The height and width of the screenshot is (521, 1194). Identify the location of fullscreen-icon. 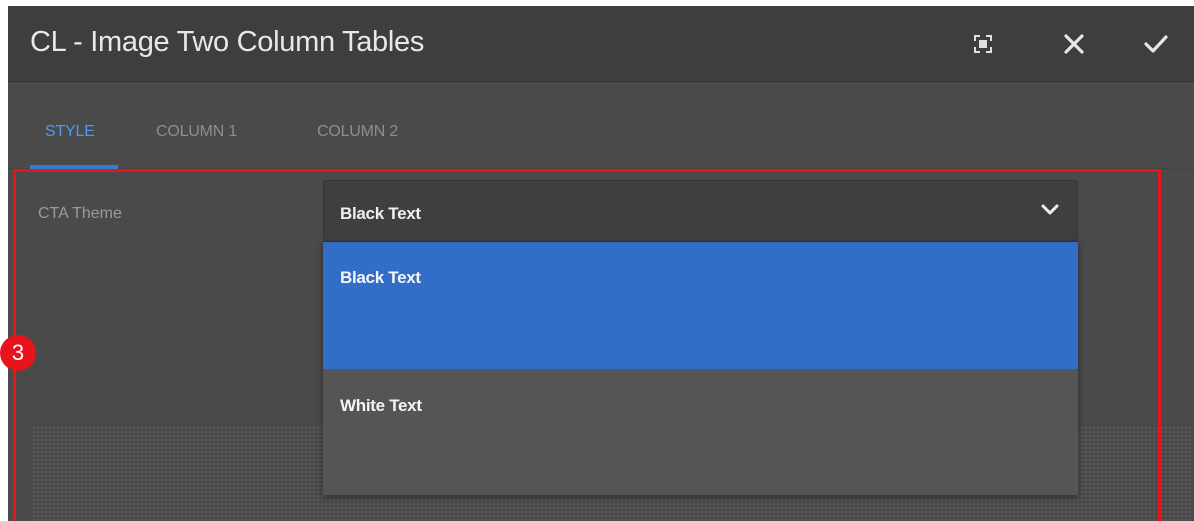
(983, 44).